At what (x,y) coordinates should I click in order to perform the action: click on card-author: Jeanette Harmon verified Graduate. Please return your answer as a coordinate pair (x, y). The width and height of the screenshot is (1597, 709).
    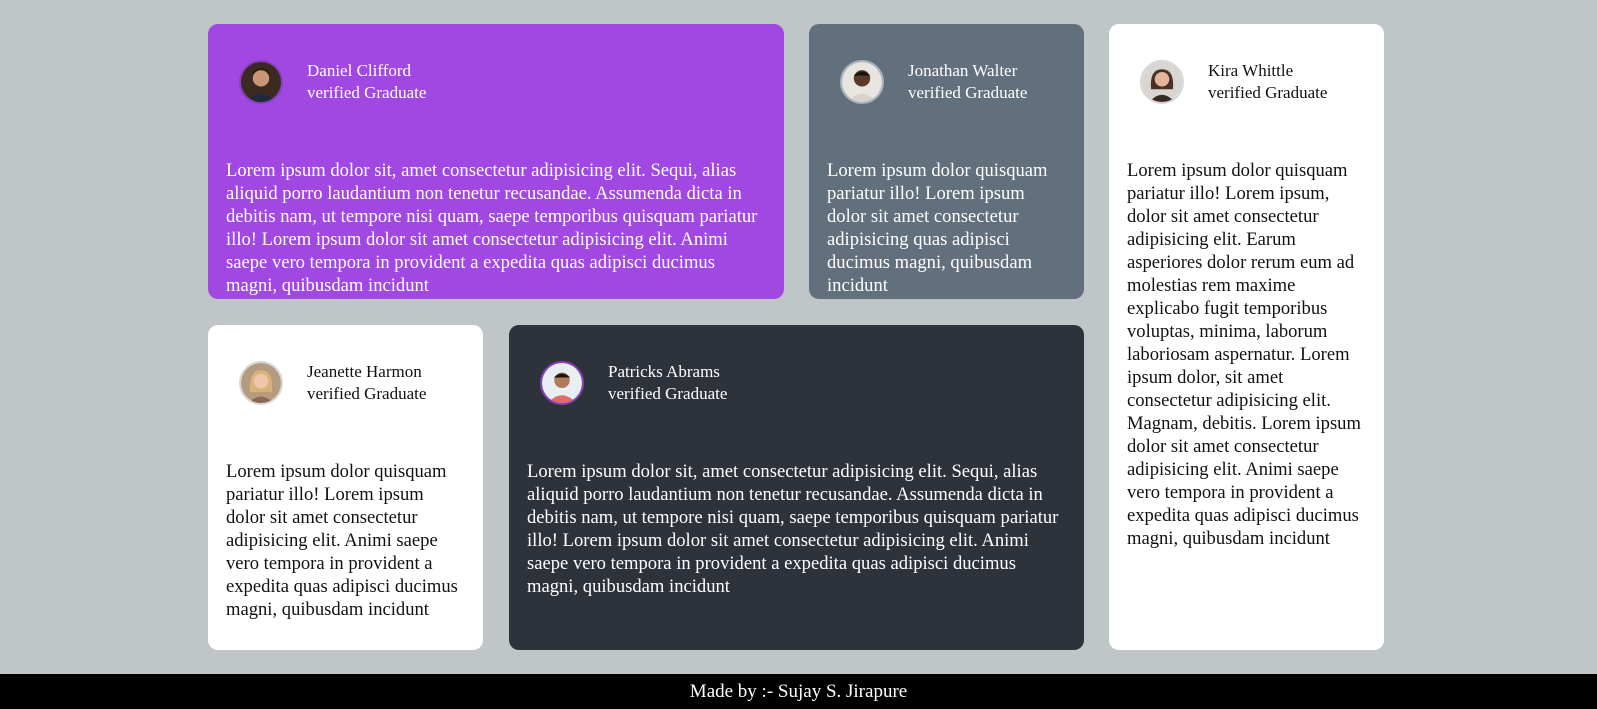
    Looking at the image, I should click on (366, 383).